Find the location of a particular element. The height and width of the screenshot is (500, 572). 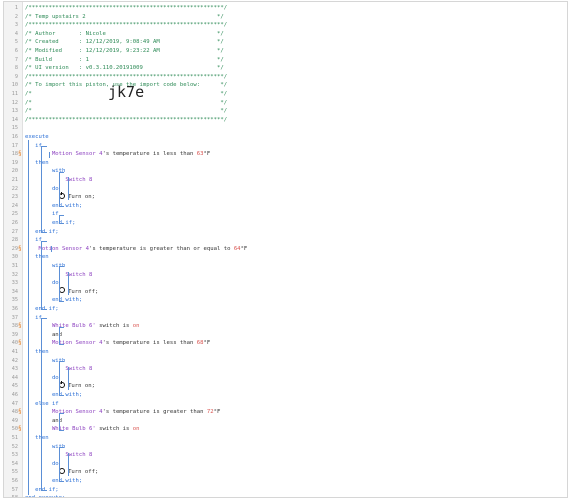

code-text: 's temperature is greater than is located at coordinates (154, 412).